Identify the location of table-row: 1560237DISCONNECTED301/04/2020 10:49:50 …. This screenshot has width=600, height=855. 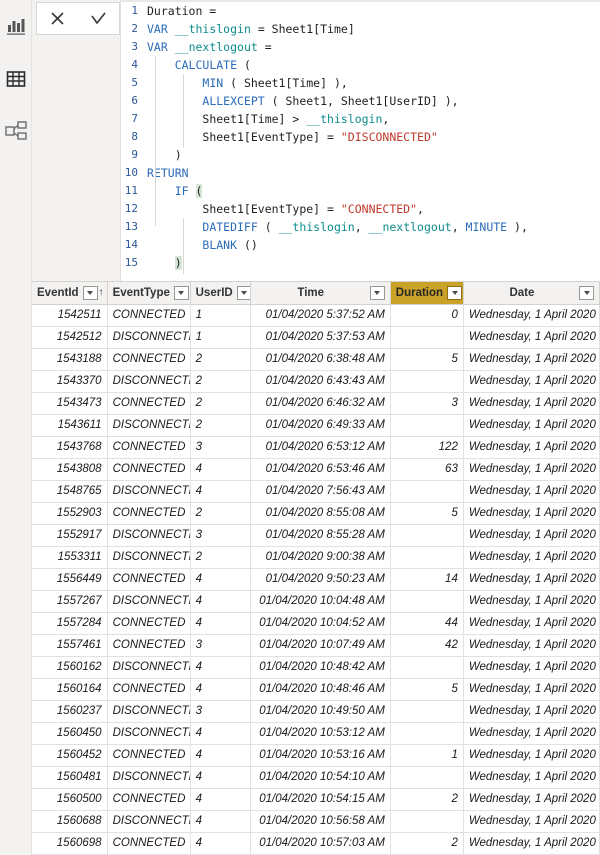
(316, 711).